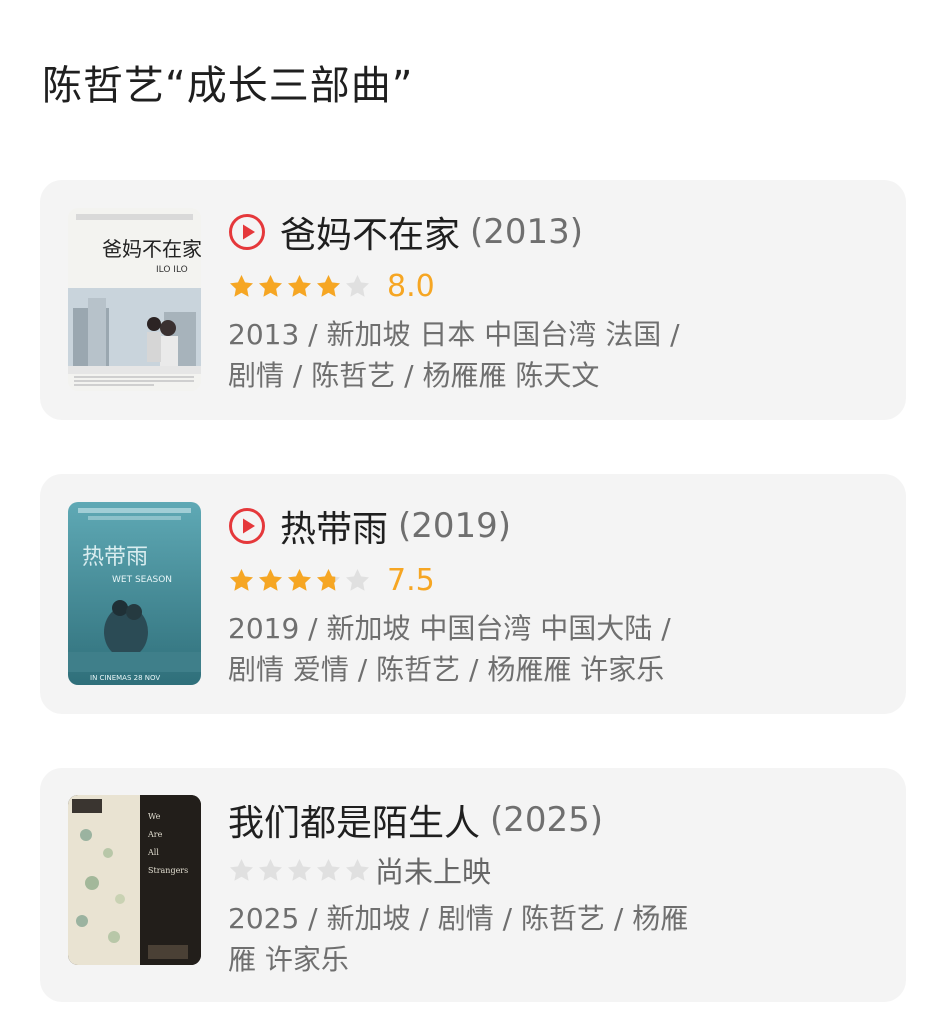  Describe the element at coordinates (154, 816) in the screenshot. I see `poster-title-line: We` at that location.